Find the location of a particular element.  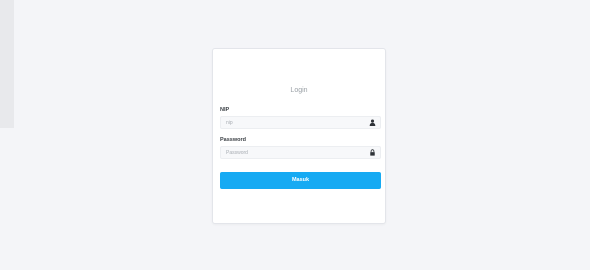

user-icon is located at coordinates (372, 122).